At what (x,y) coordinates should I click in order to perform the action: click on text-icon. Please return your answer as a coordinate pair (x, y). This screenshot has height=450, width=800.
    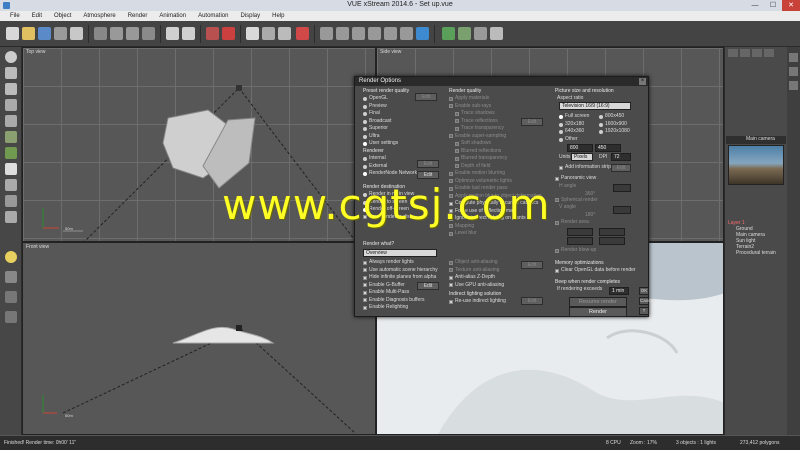
    Looking at the image, I should click on (11, 89).